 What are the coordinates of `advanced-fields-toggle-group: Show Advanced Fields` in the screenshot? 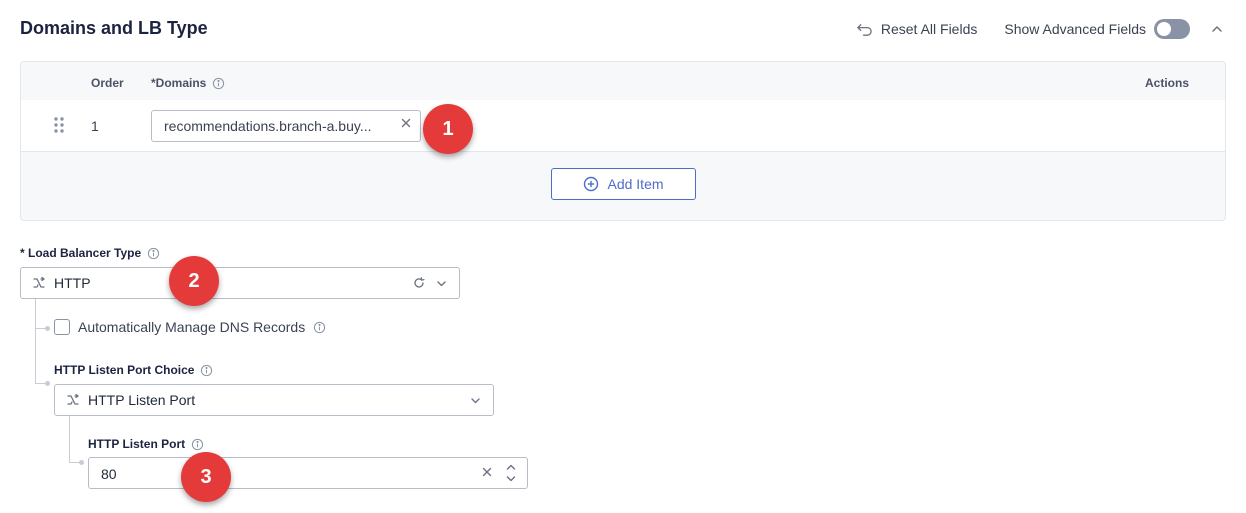 It's located at (1097, 29).